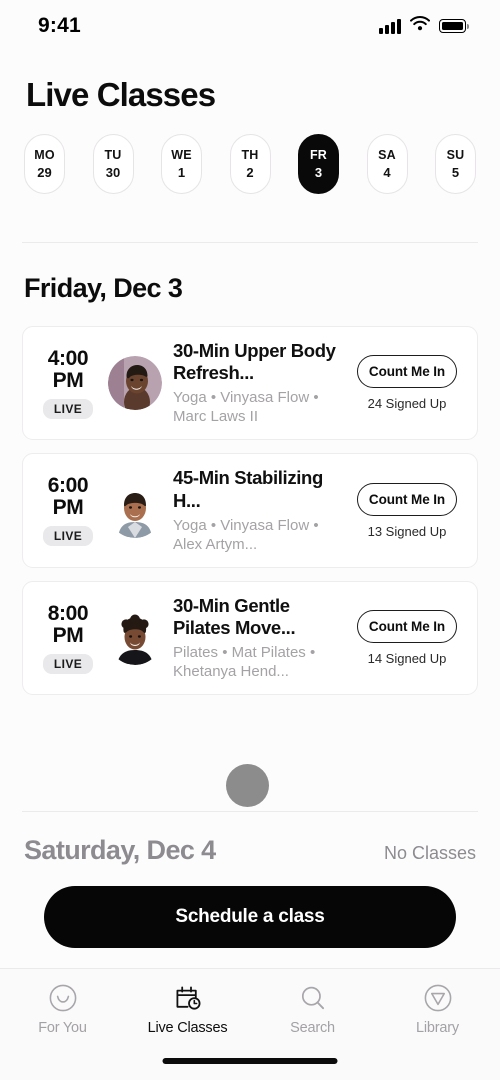  What do you see at coordinates (420, 25) in the screenshot?
I see `wifi-icon` at bounding box center [420, 25].